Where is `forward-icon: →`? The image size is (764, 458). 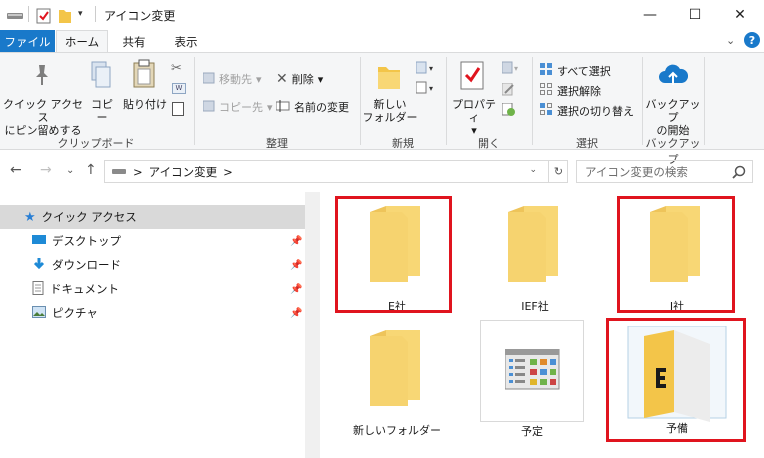 forward-icon: → is located at coordinates (46, 170).